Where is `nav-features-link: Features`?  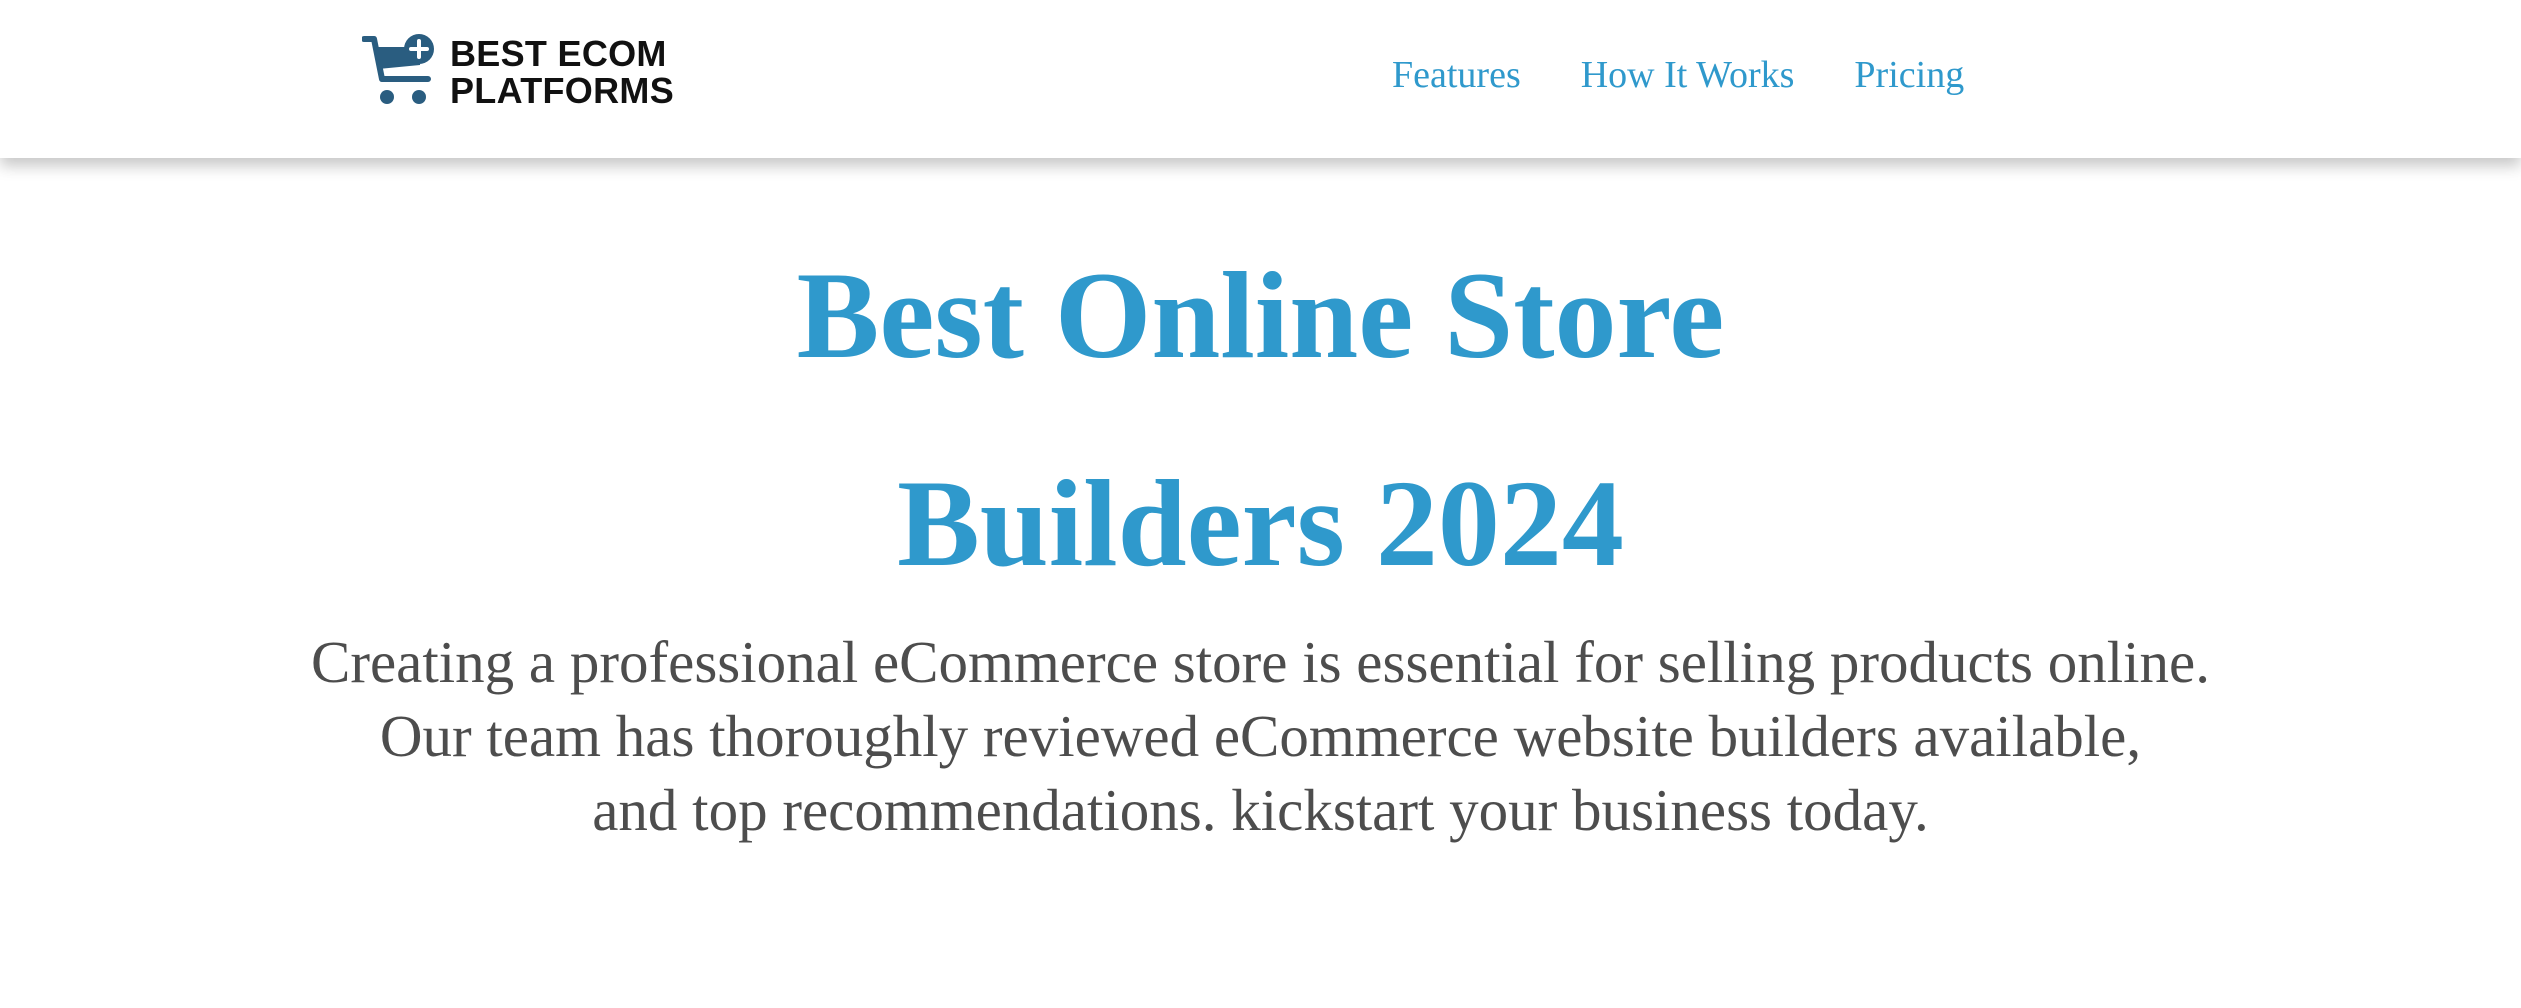 nav-features-link: Features is located at coordinates (1456, 75).